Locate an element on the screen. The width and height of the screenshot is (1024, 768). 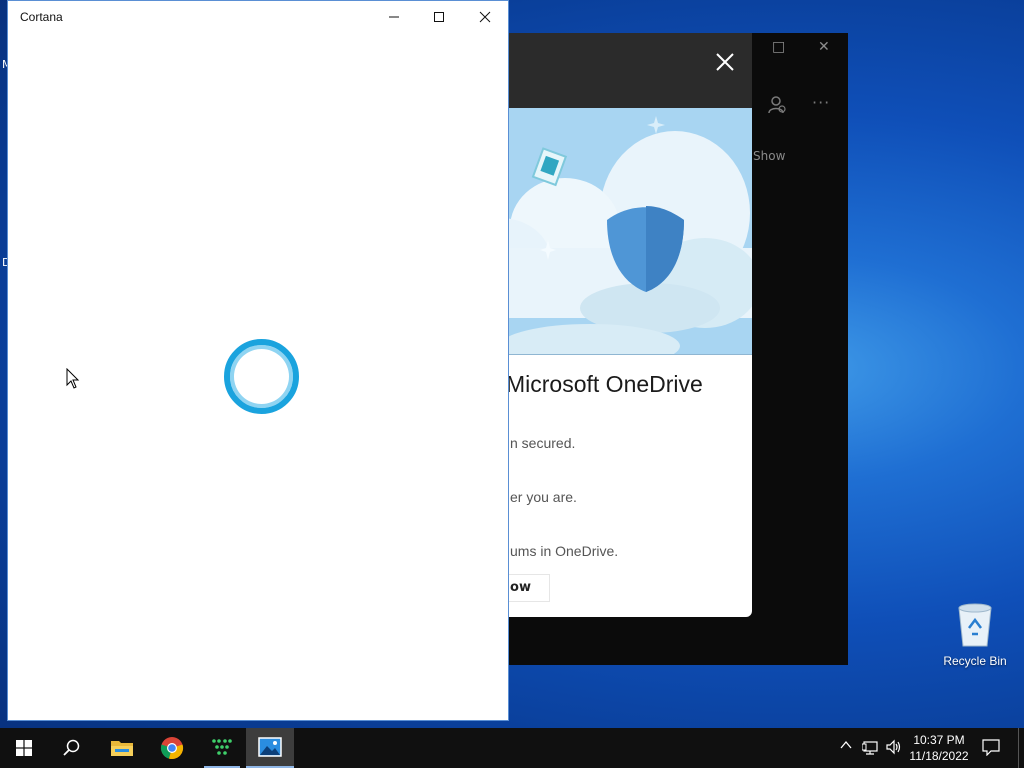
window-title: Cortana is located at coordinates (41, 17).